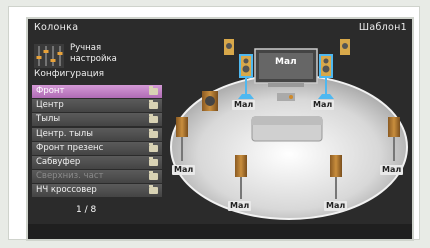 This screenshot has width=430, height=248. Describe the element at coordinates (97, 91) in the screenshot. I see `menu-item-front: Фронт` at that location.